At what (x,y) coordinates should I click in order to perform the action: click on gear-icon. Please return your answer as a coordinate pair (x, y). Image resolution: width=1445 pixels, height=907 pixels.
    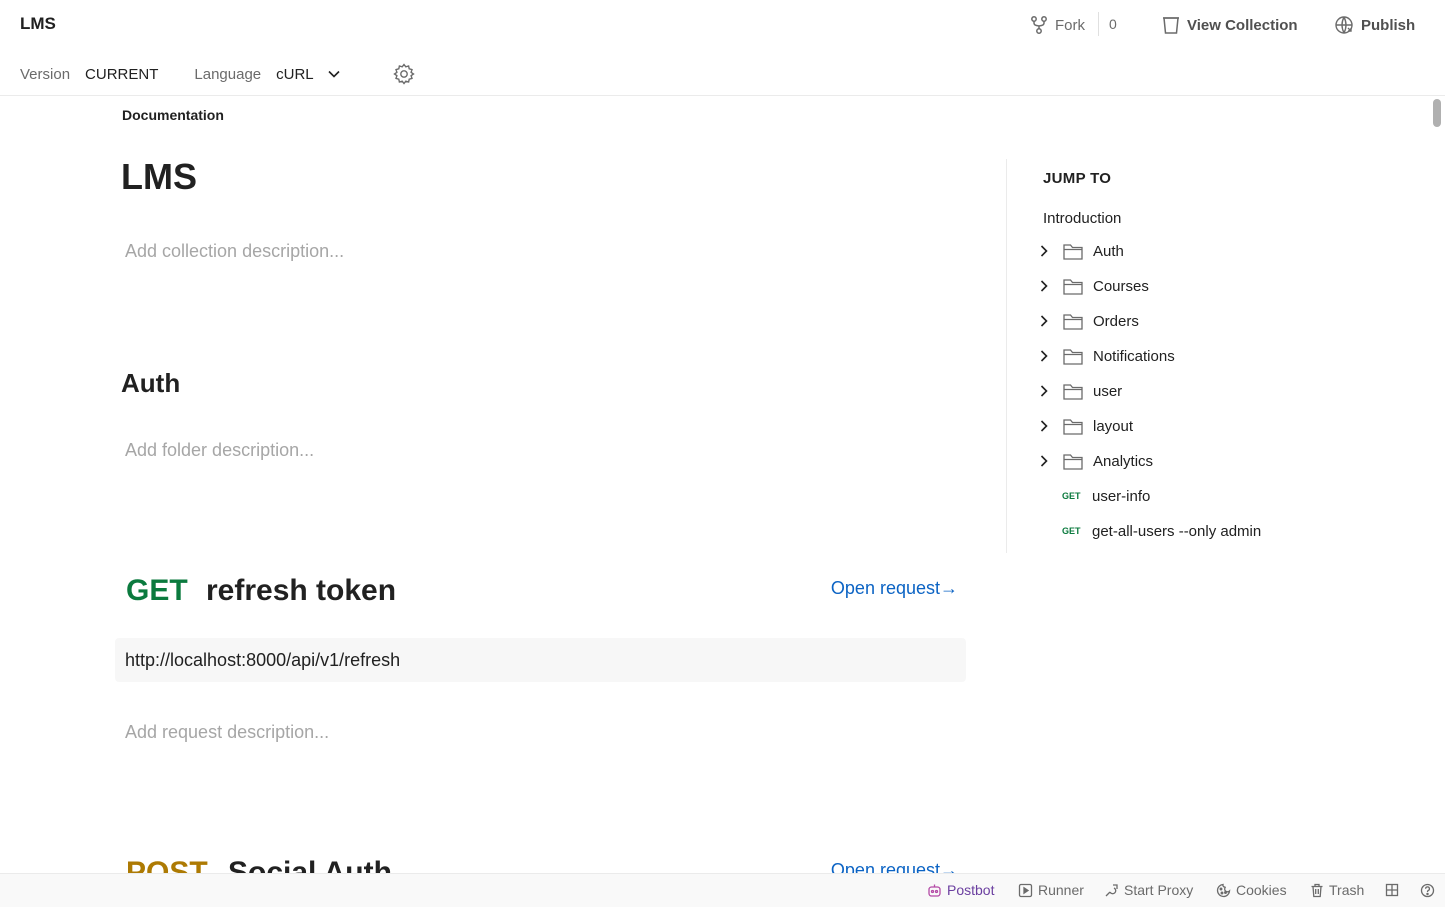
    Looking at the image, I should click on (404, 74).